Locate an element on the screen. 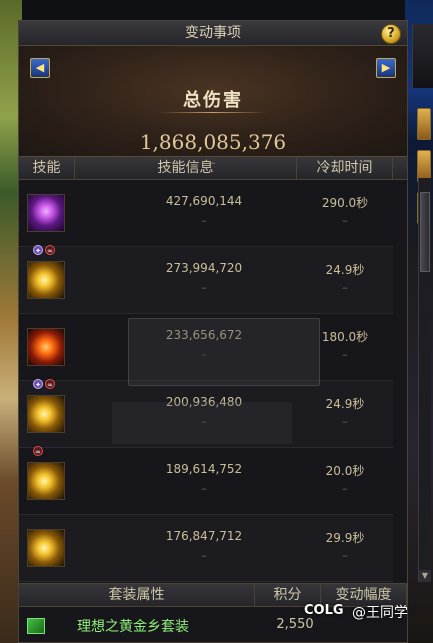 The height and width of the screenshot is (643, 433). gold-star-icon is located at coordinates (46, 414).